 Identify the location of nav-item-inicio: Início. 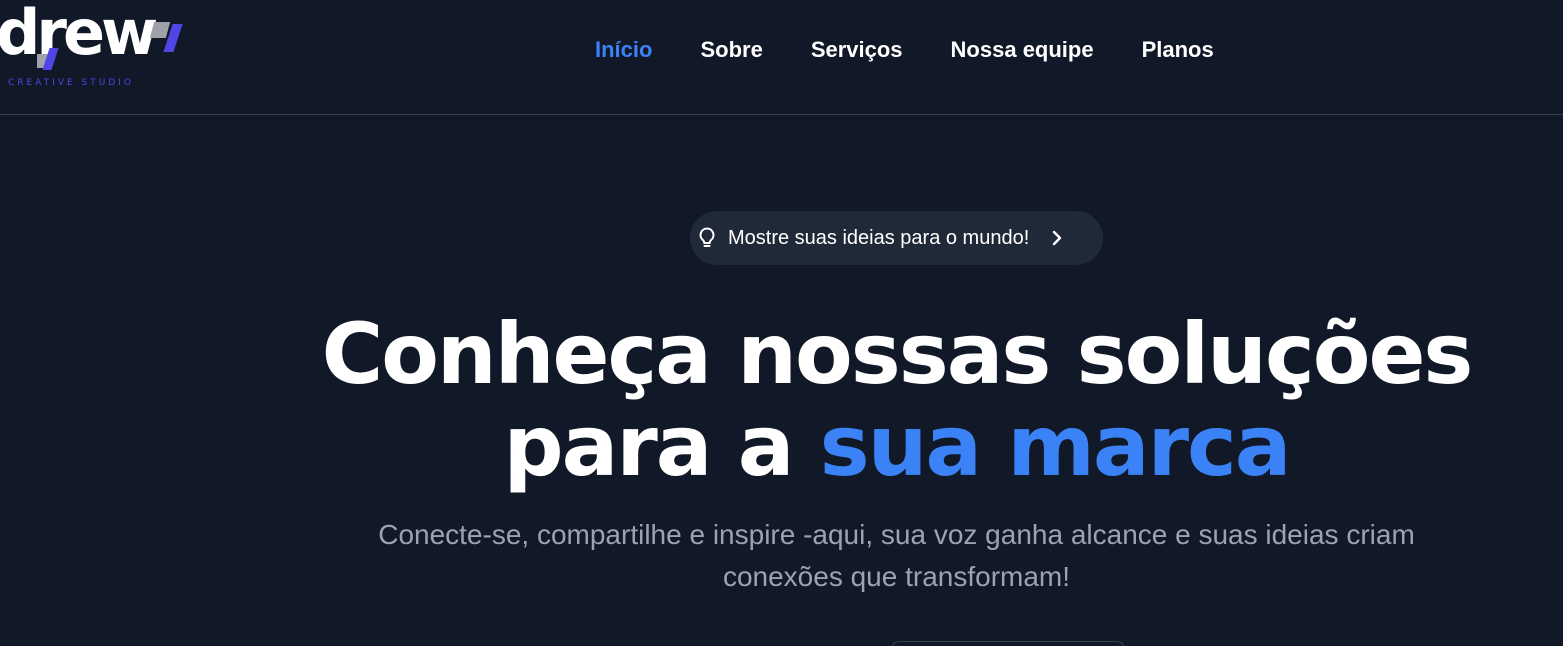
(623, 50).